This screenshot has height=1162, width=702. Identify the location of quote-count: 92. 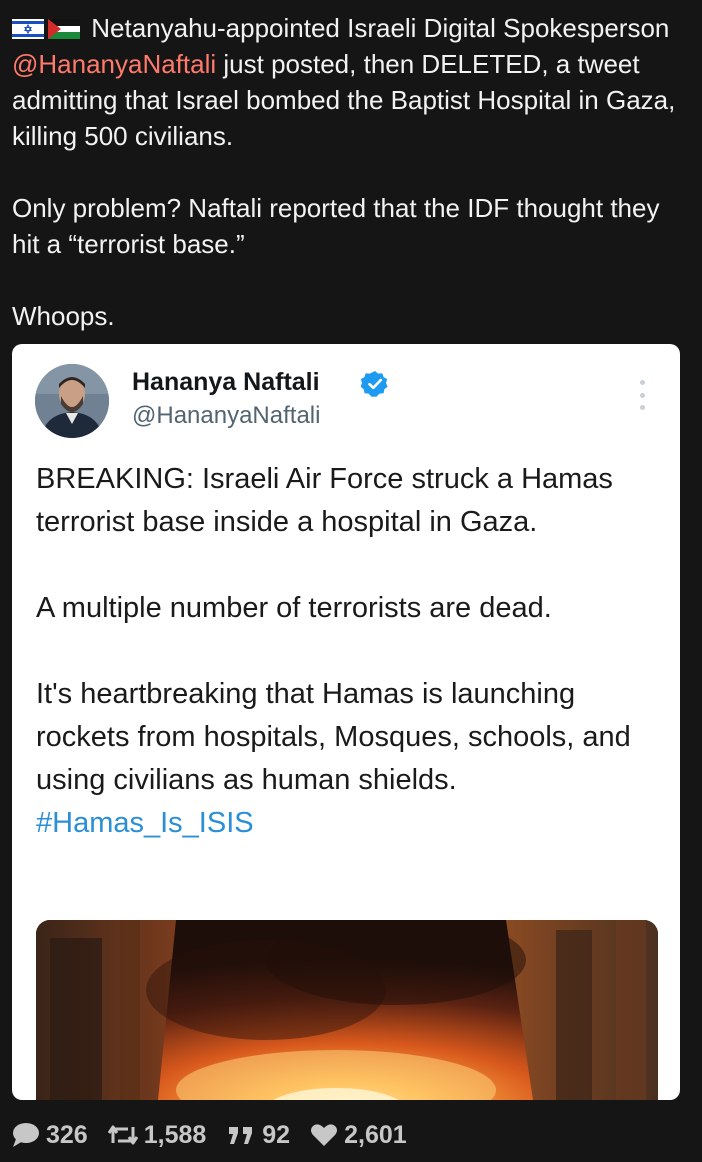
(276, 1134).